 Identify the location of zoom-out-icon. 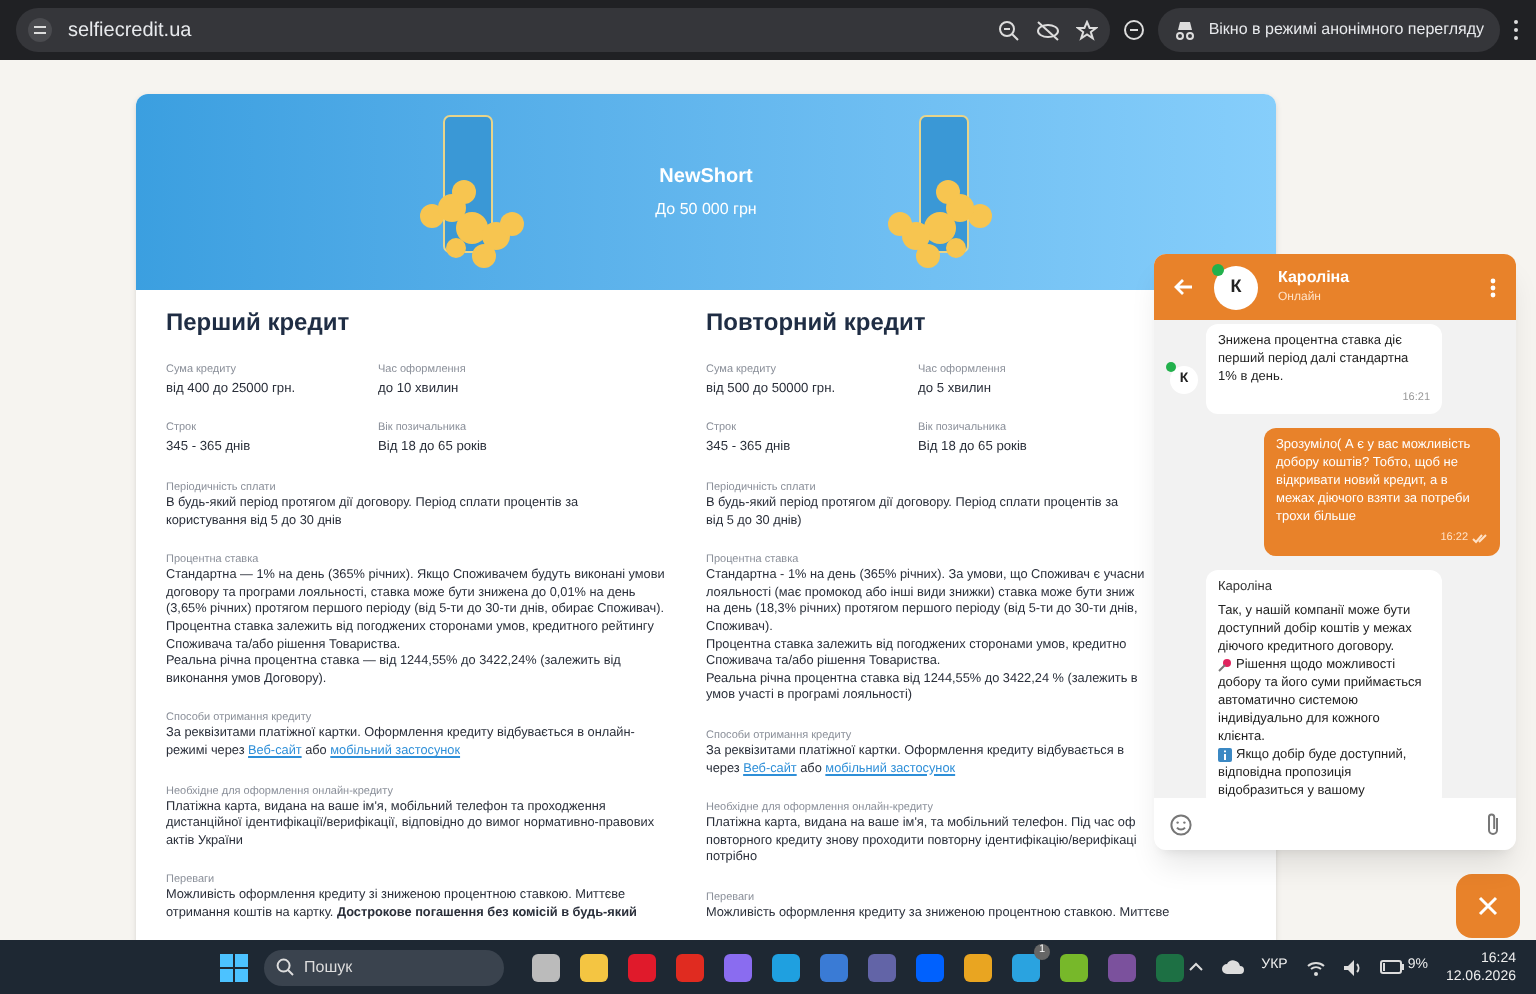
(1009, 30).